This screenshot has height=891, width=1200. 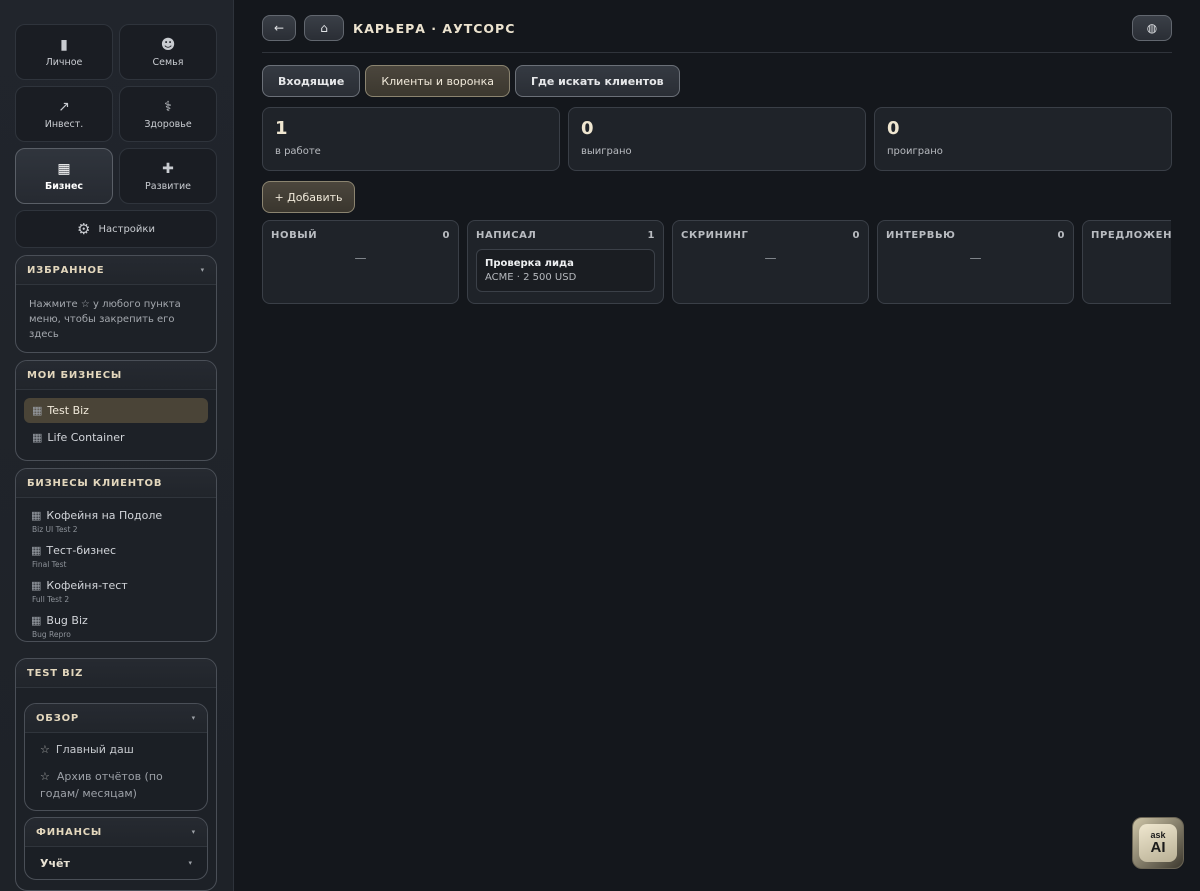 I want to click on chart-icon: ↗, so click(x=64, y=106).